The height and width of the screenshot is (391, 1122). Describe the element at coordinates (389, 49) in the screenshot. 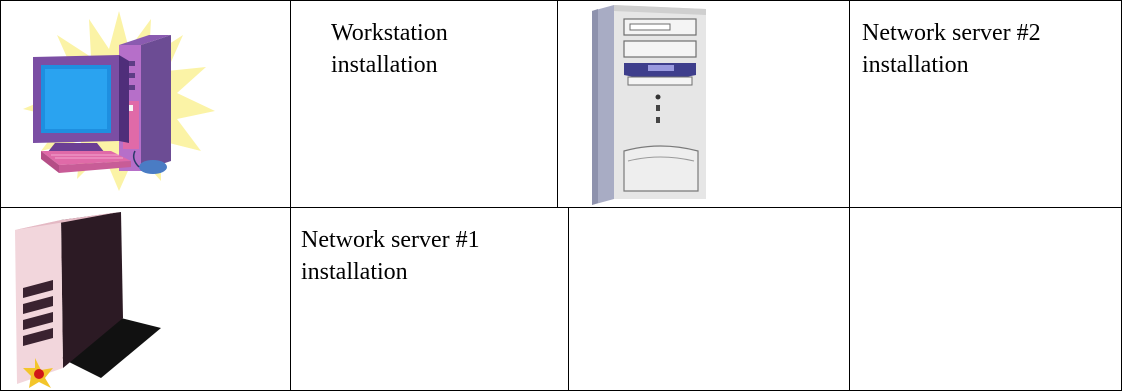

I see `workstation-installation-label: Workstation installation` at that location.